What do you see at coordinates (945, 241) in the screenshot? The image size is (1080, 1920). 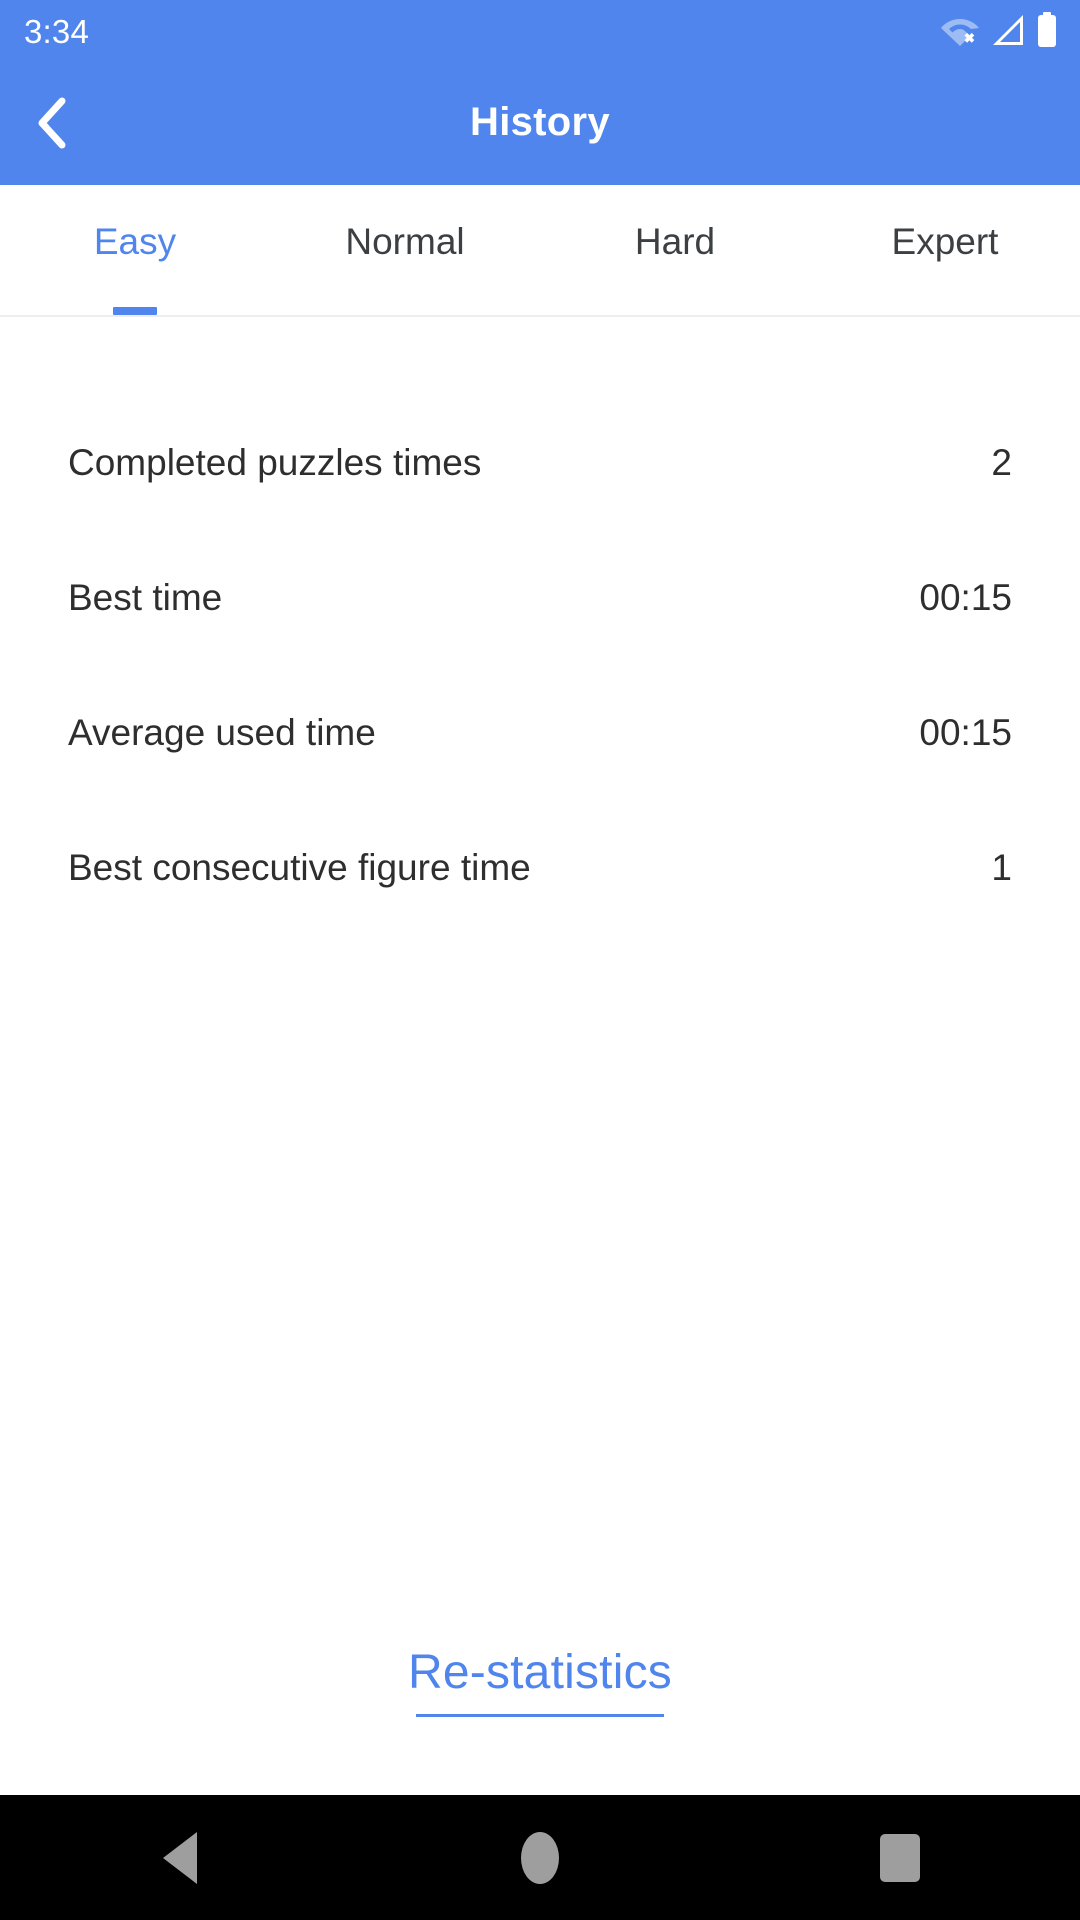 I see `tab-expert-label: Expert` at bounding box center [945, 241].